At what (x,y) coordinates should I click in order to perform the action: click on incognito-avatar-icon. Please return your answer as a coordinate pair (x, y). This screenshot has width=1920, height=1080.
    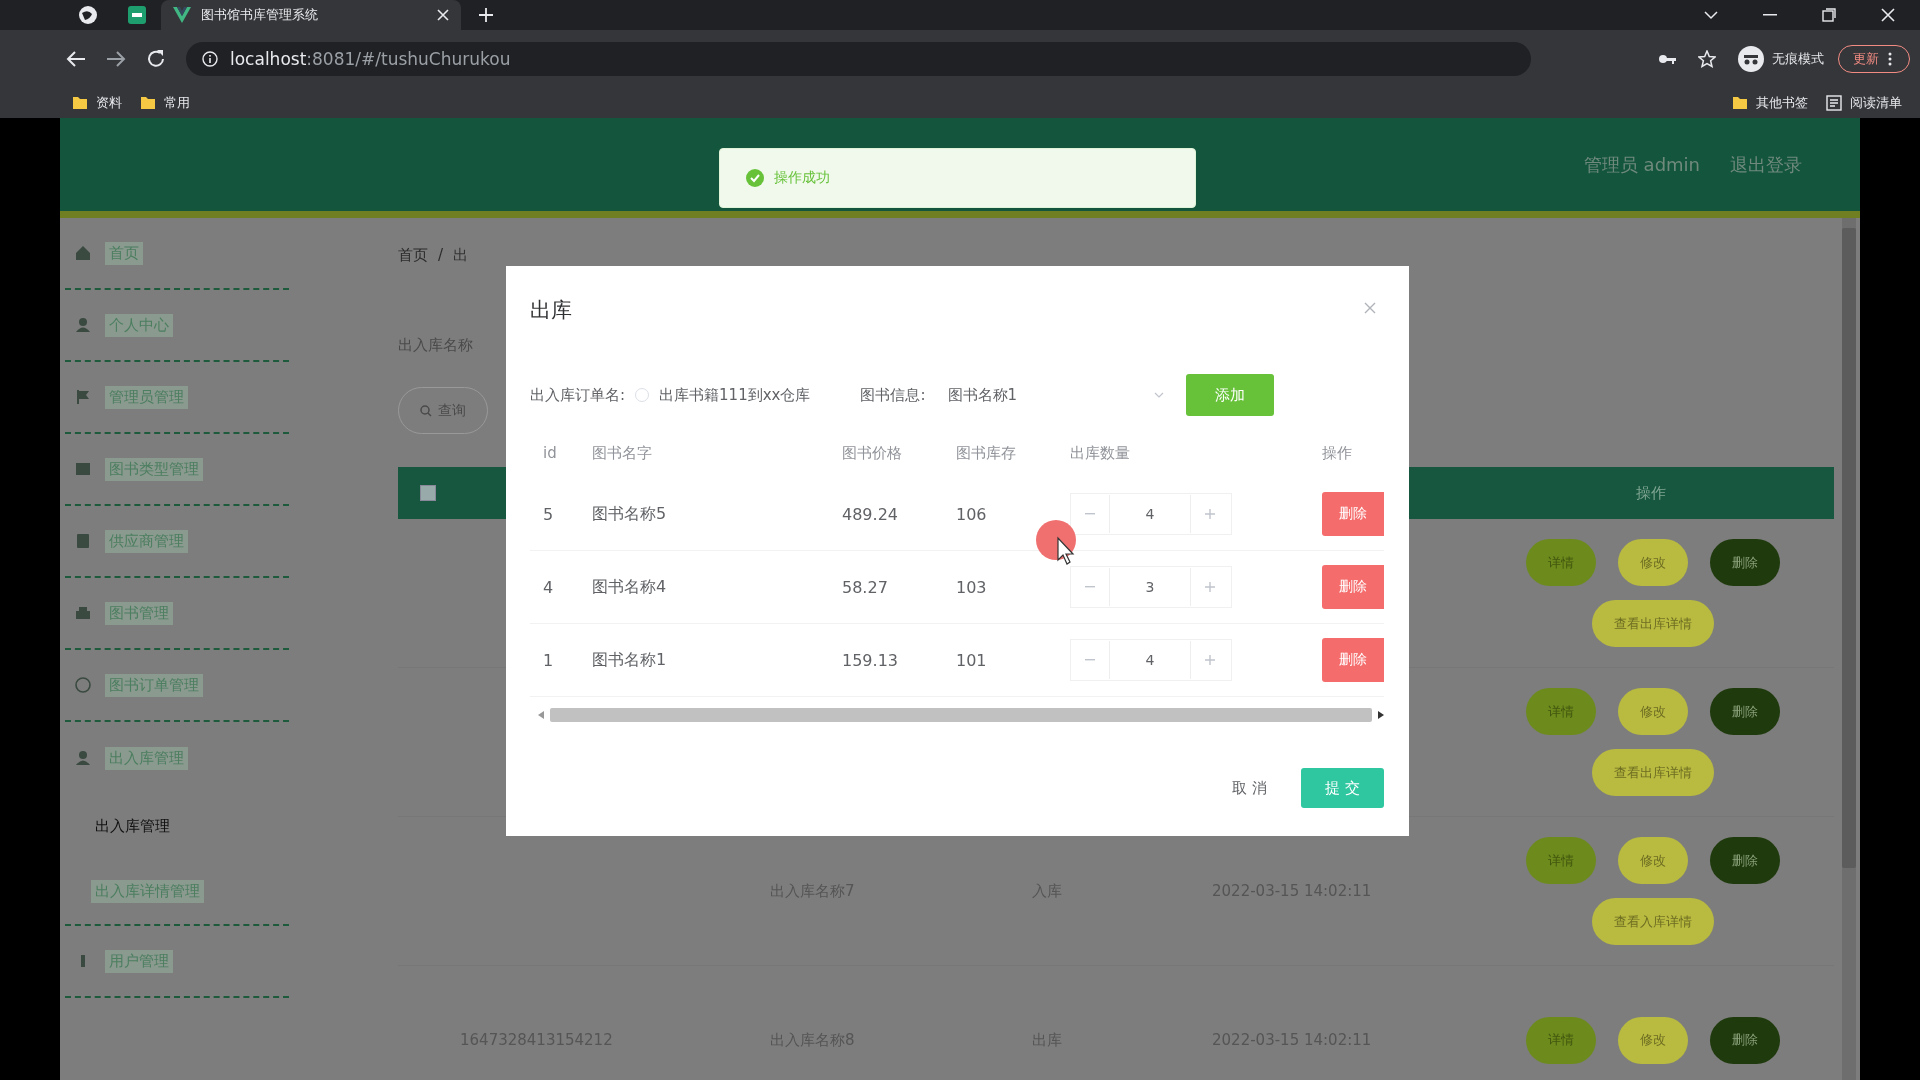
    Looking at the image, I should click on (1751, 59).